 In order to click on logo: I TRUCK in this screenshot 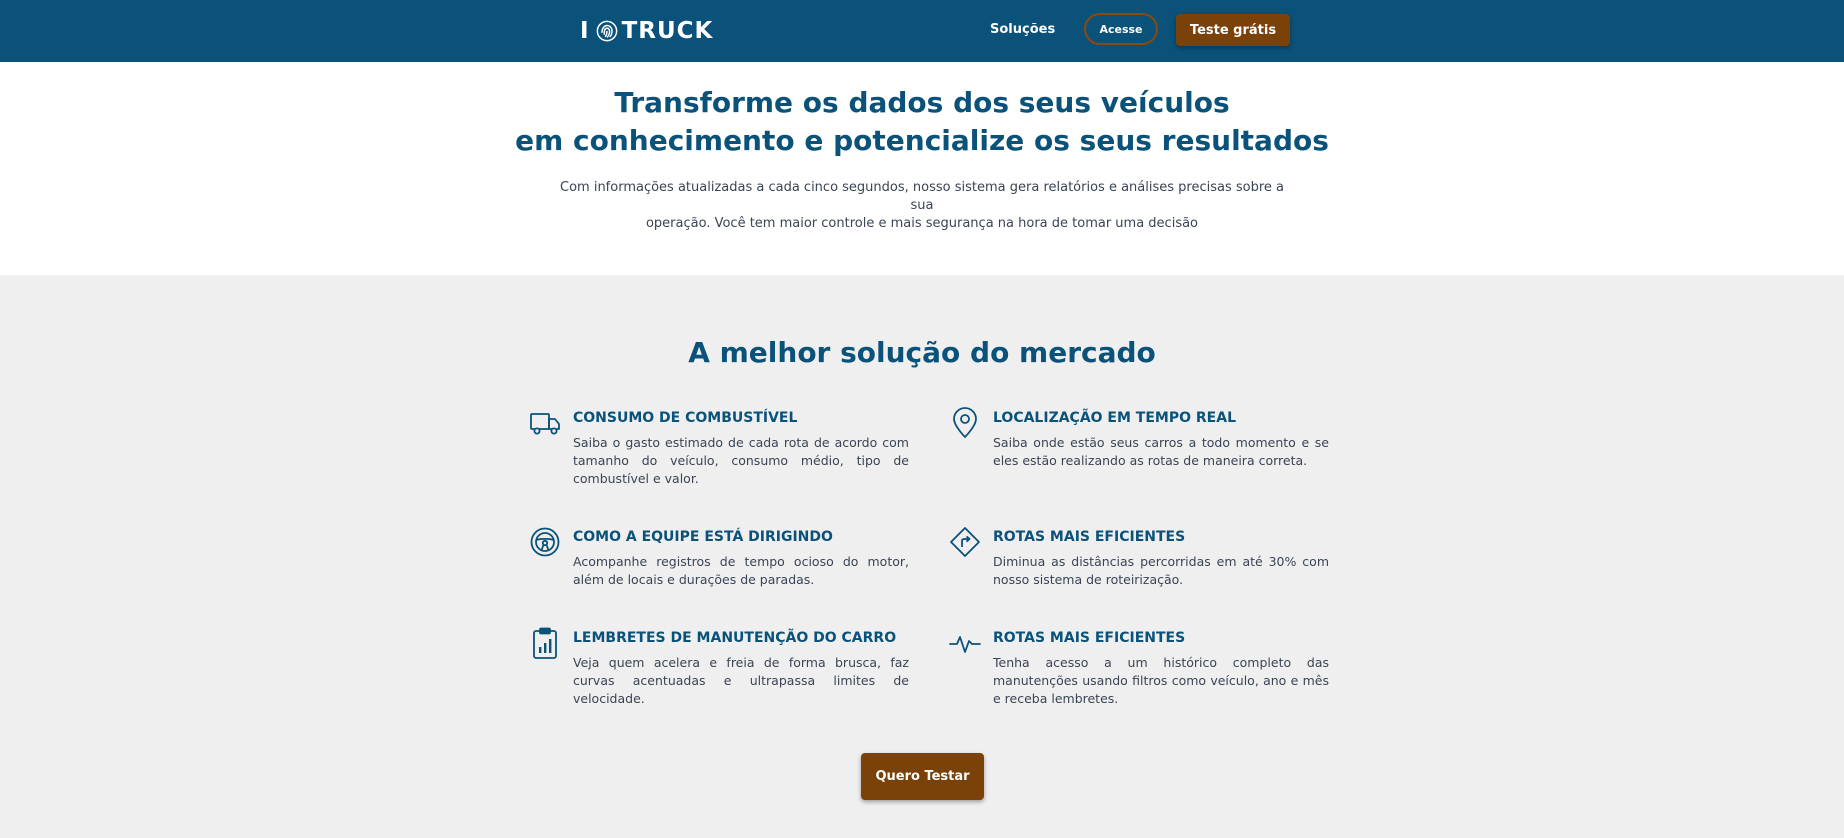, I will do `click(646, 31)`.